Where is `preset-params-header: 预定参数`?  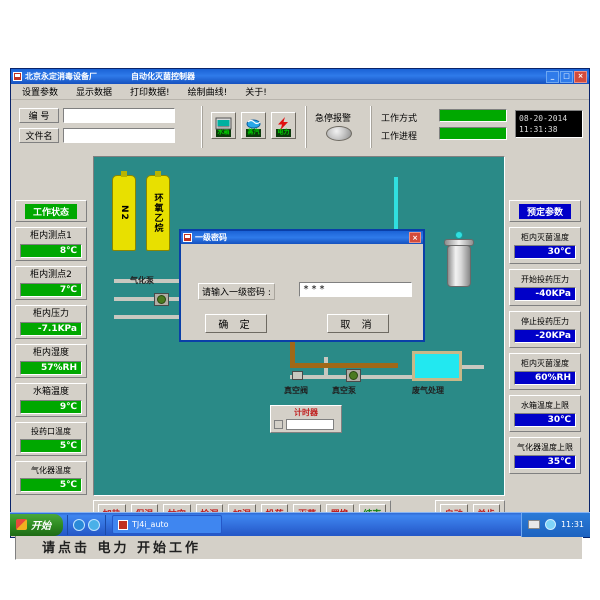
preset-params-header: 预定参数 is located at coordinates (545, 211).